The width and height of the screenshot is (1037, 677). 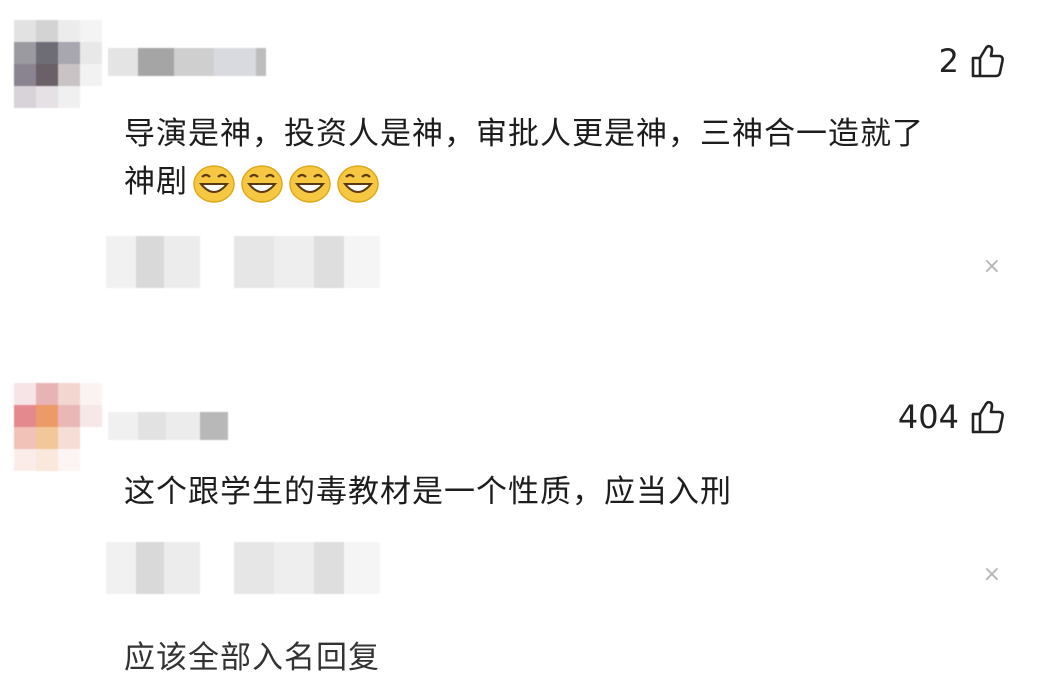 What do you see at coordinates (564, 158) in the screenshot?
I see `comment-text: 导演是神，投资人是神，审批人更是神，三神合一造就了 神剧` at bounding box center [564, 158].